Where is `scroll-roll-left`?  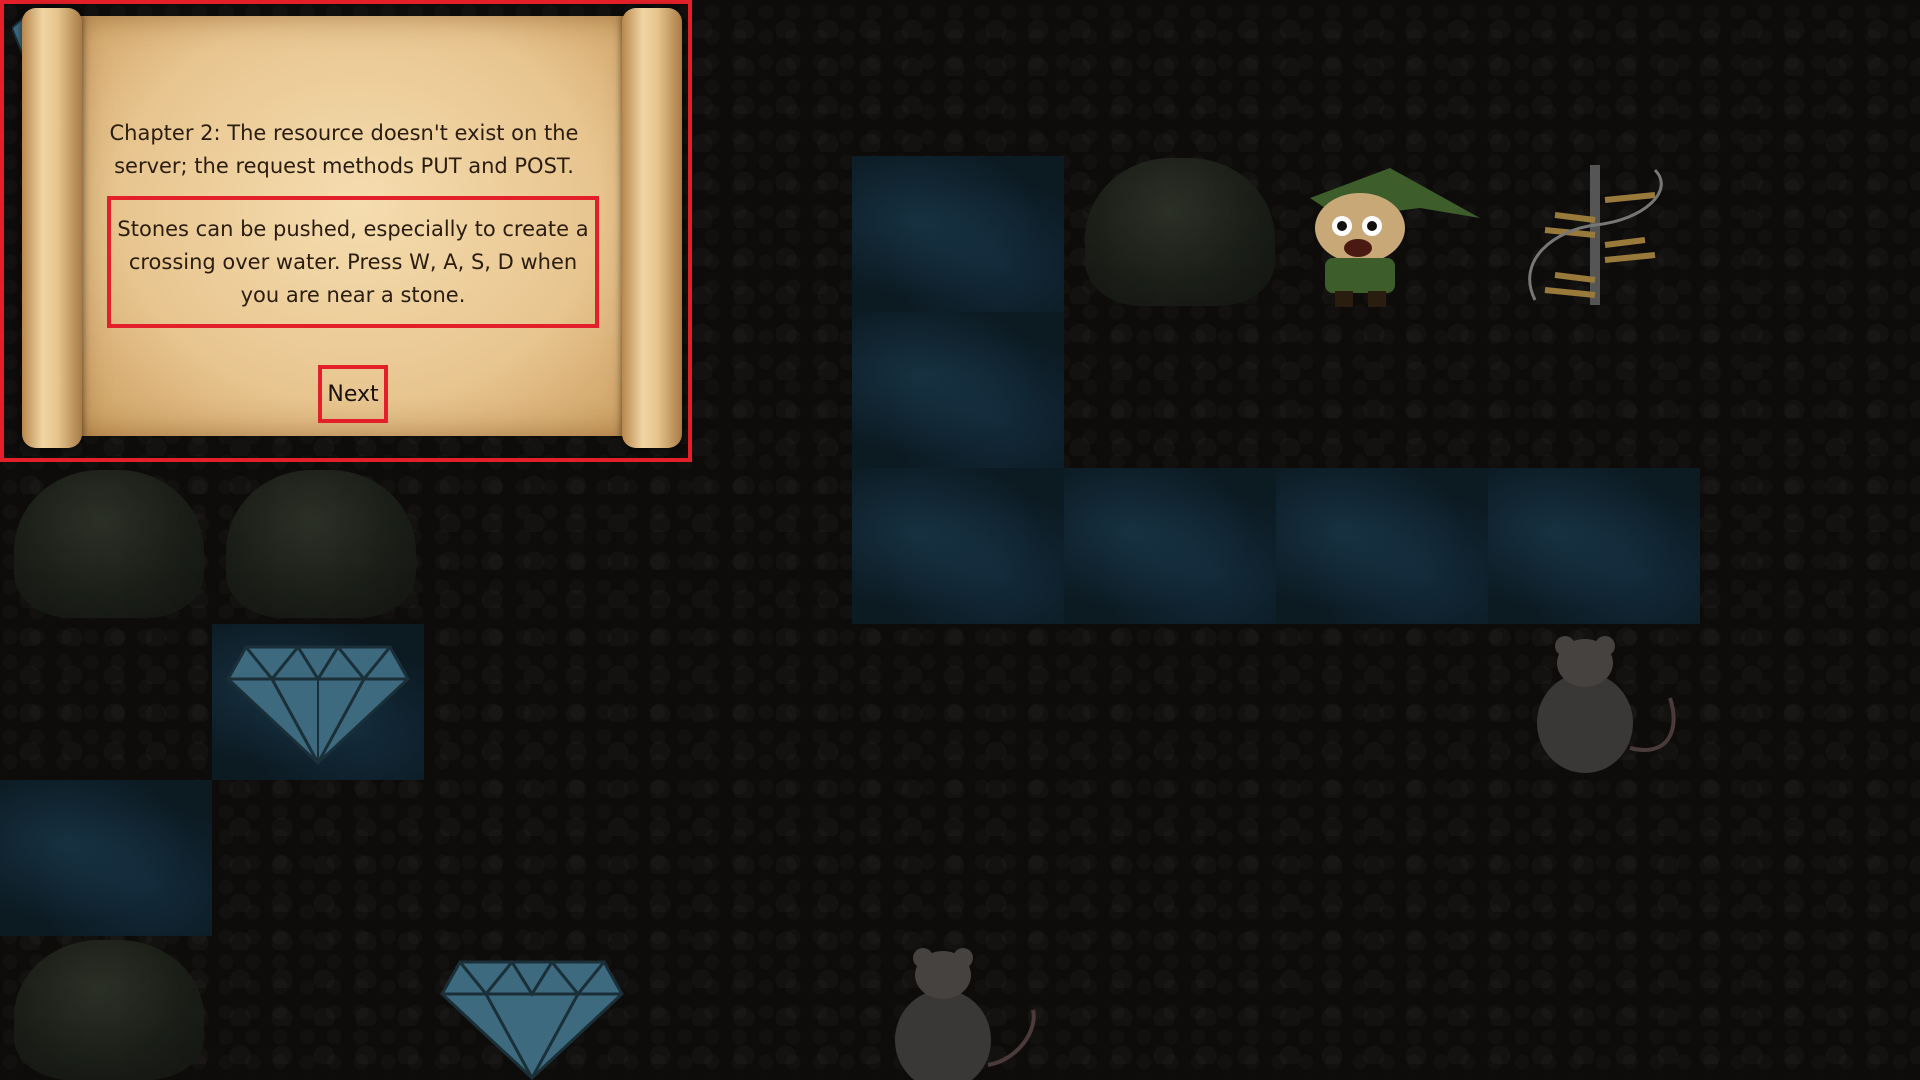
scroll-roll-left is located at coordinates (52, 228).